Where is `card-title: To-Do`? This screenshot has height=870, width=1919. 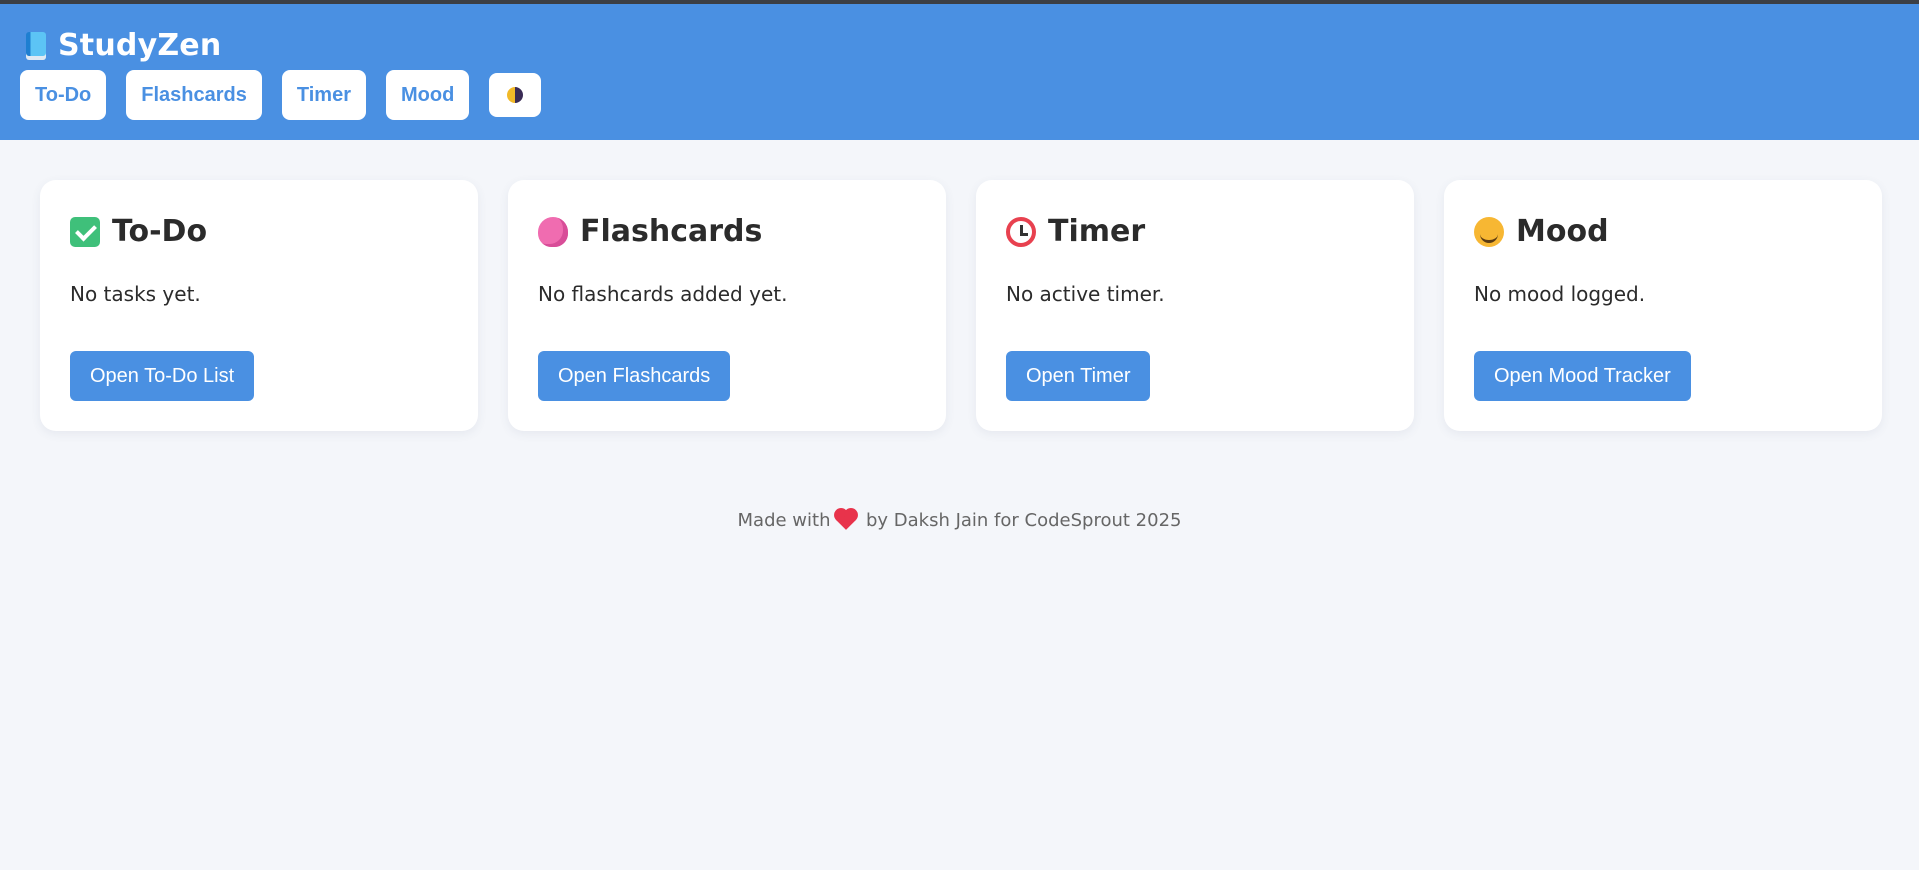
card-title: To-Do is located at coordinates (138, 231).